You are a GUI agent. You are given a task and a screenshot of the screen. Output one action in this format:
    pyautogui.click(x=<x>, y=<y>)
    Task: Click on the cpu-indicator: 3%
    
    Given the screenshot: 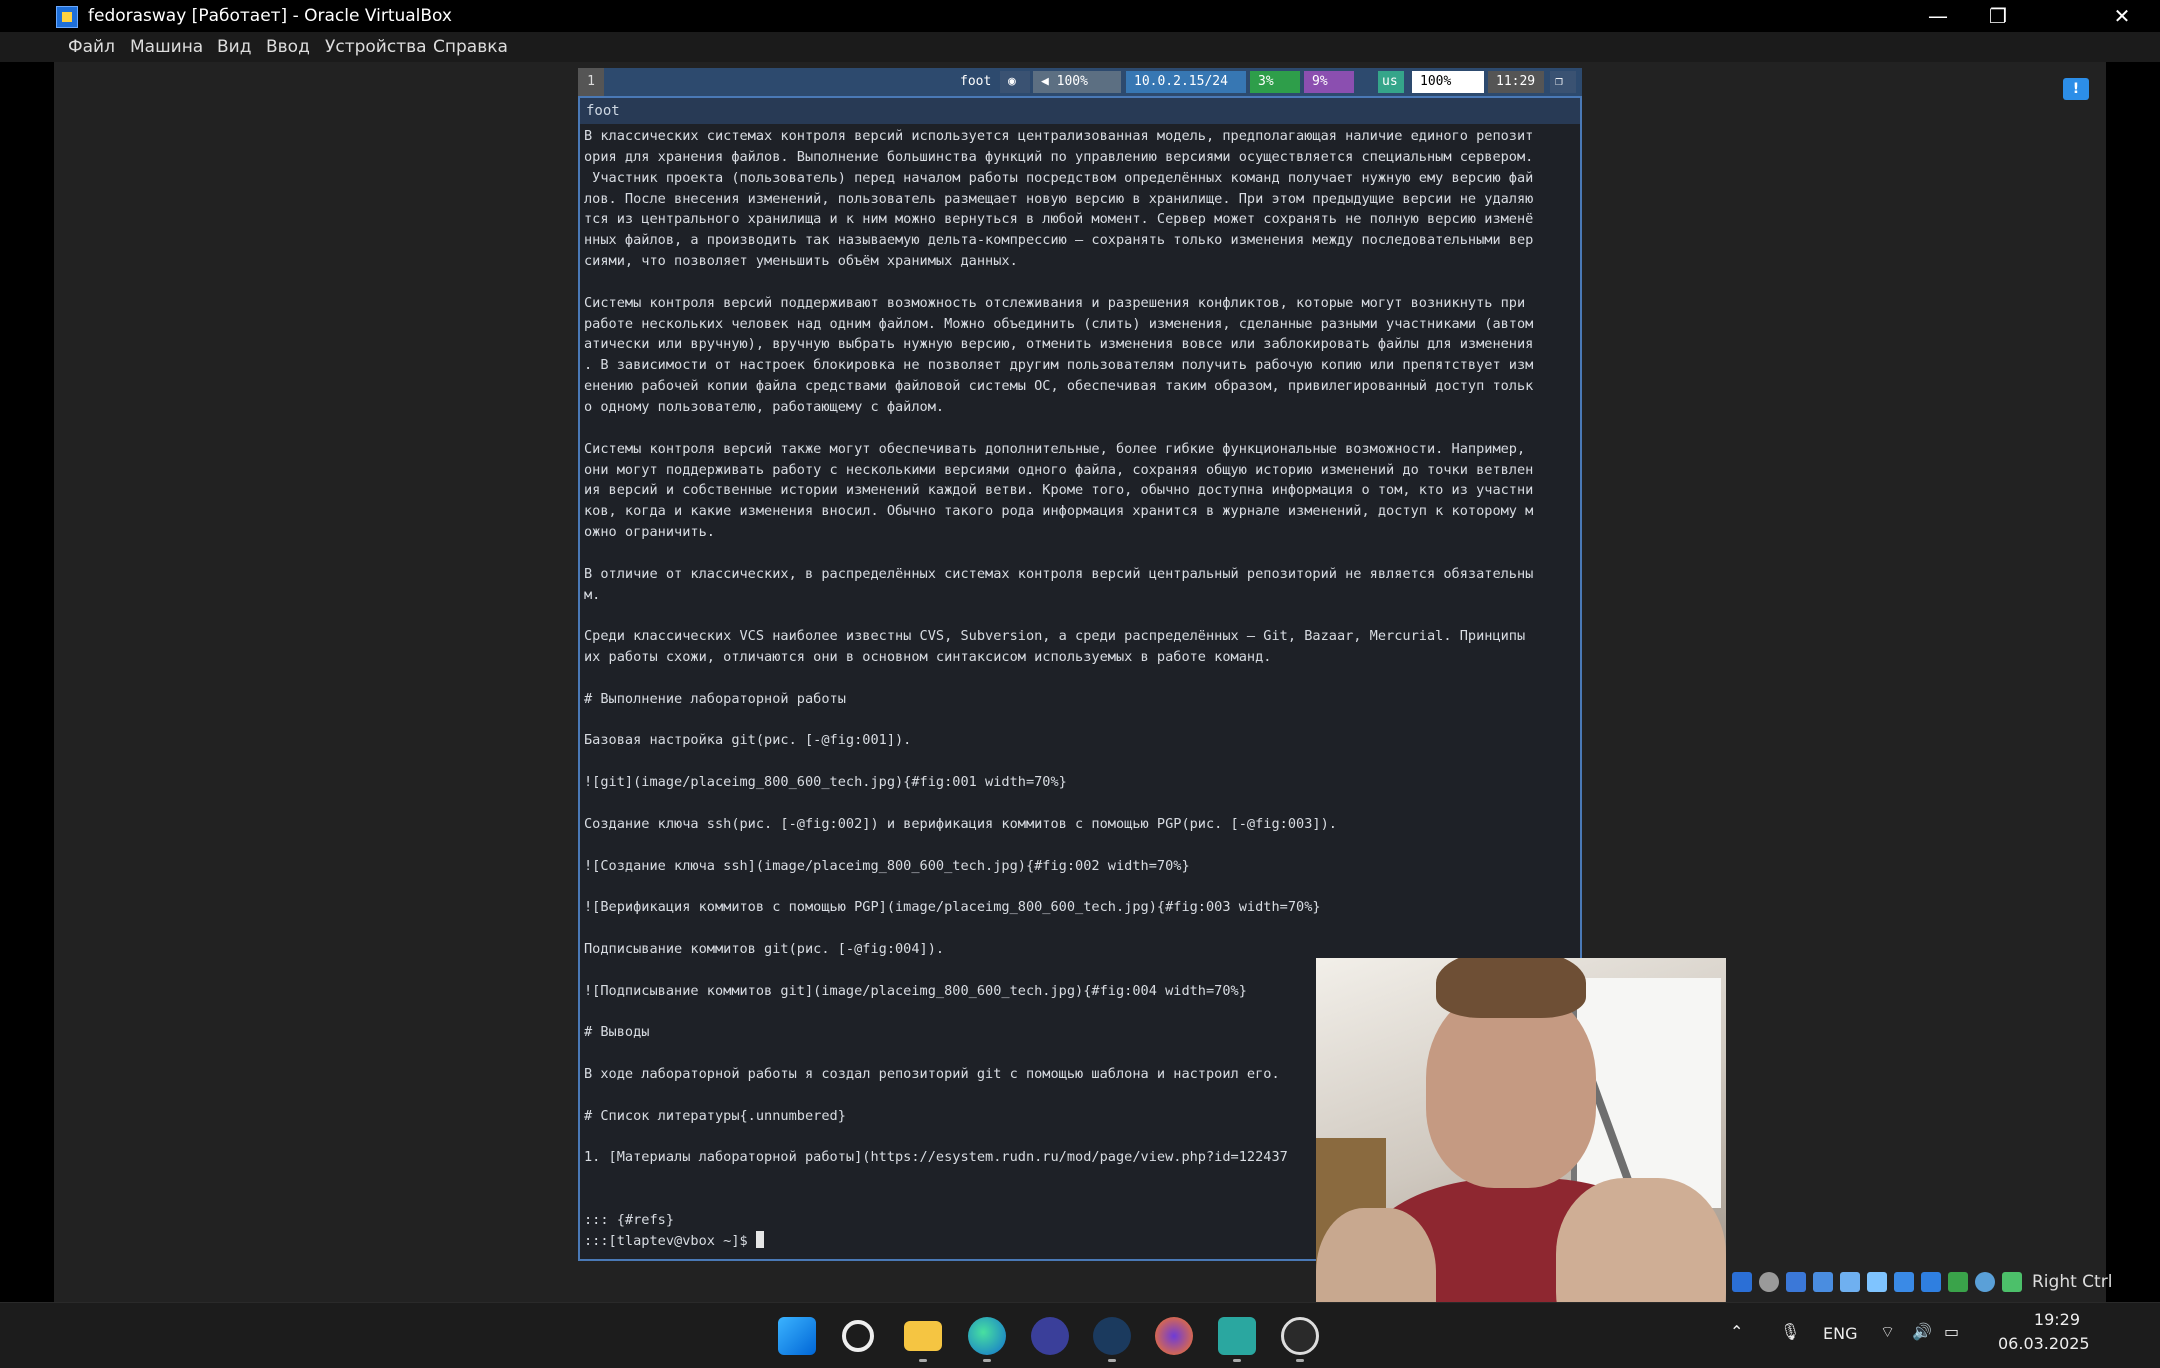 What is the action you would take?
    pyautogui.click(x=1275, y=82)
    